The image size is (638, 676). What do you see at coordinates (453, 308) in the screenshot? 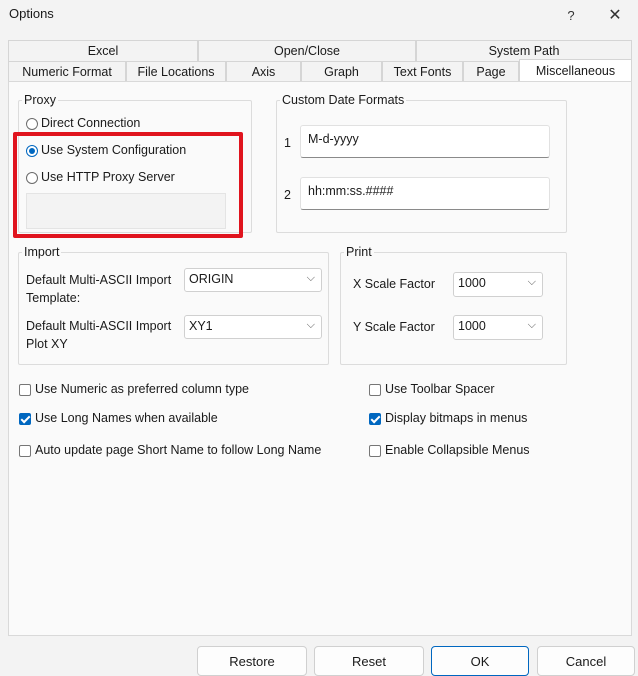
I see `print-group` at bounding box center [453, 308].